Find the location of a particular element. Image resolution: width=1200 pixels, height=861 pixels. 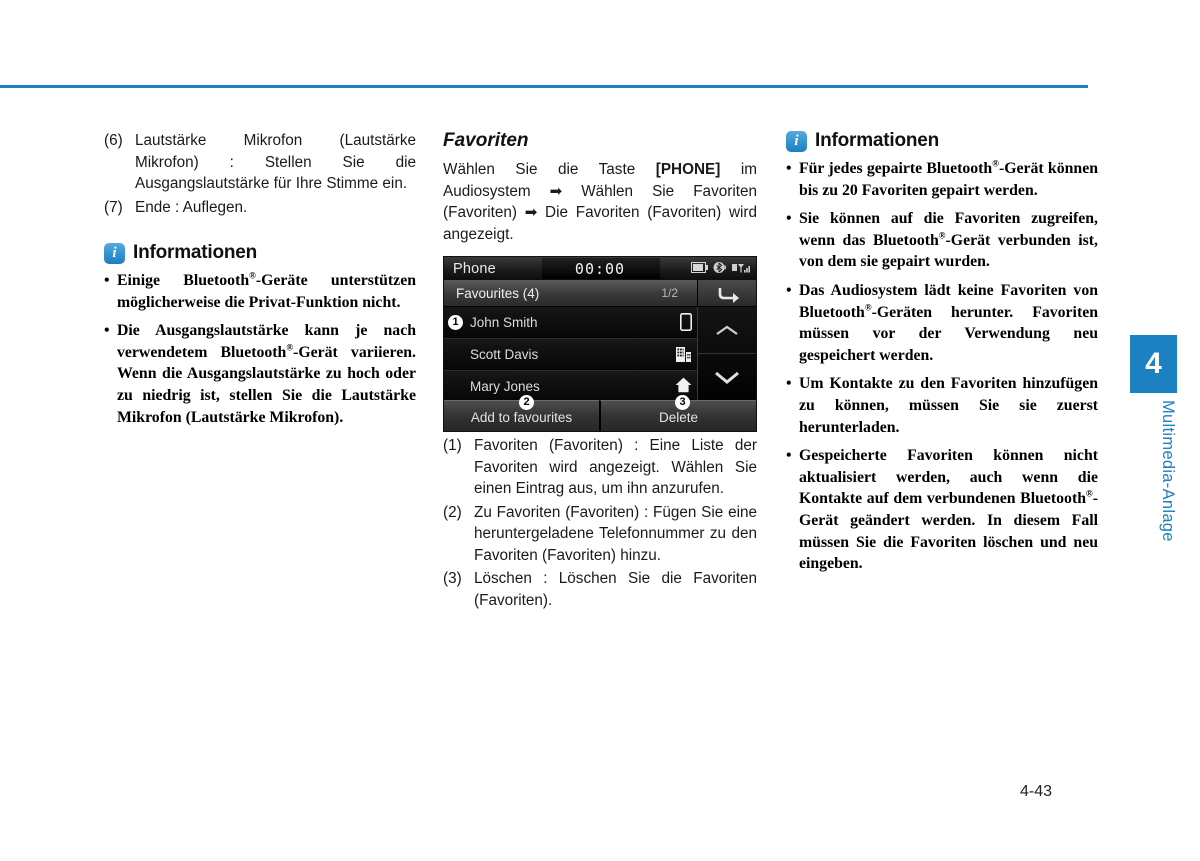

callout-badge-3: 3 is located at coordinates (682, 402).